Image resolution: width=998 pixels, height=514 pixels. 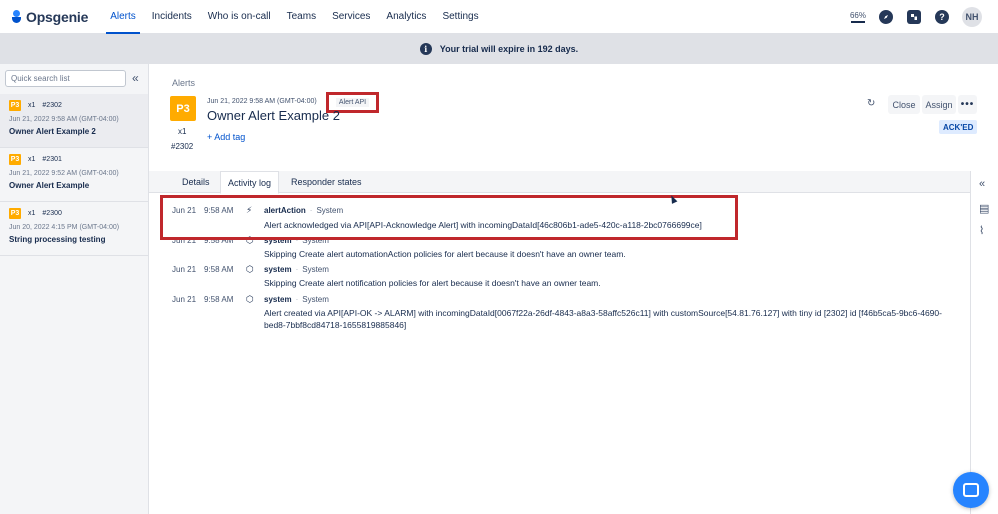 I want to click on compass-icon, so click(x=886, y=17).